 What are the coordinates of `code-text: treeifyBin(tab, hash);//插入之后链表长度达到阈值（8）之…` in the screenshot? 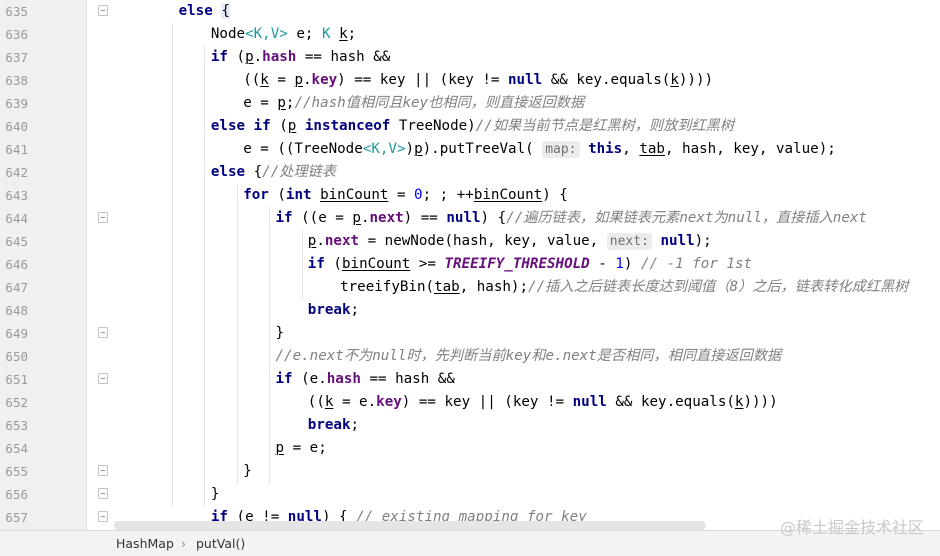 It's located at (624, 287).